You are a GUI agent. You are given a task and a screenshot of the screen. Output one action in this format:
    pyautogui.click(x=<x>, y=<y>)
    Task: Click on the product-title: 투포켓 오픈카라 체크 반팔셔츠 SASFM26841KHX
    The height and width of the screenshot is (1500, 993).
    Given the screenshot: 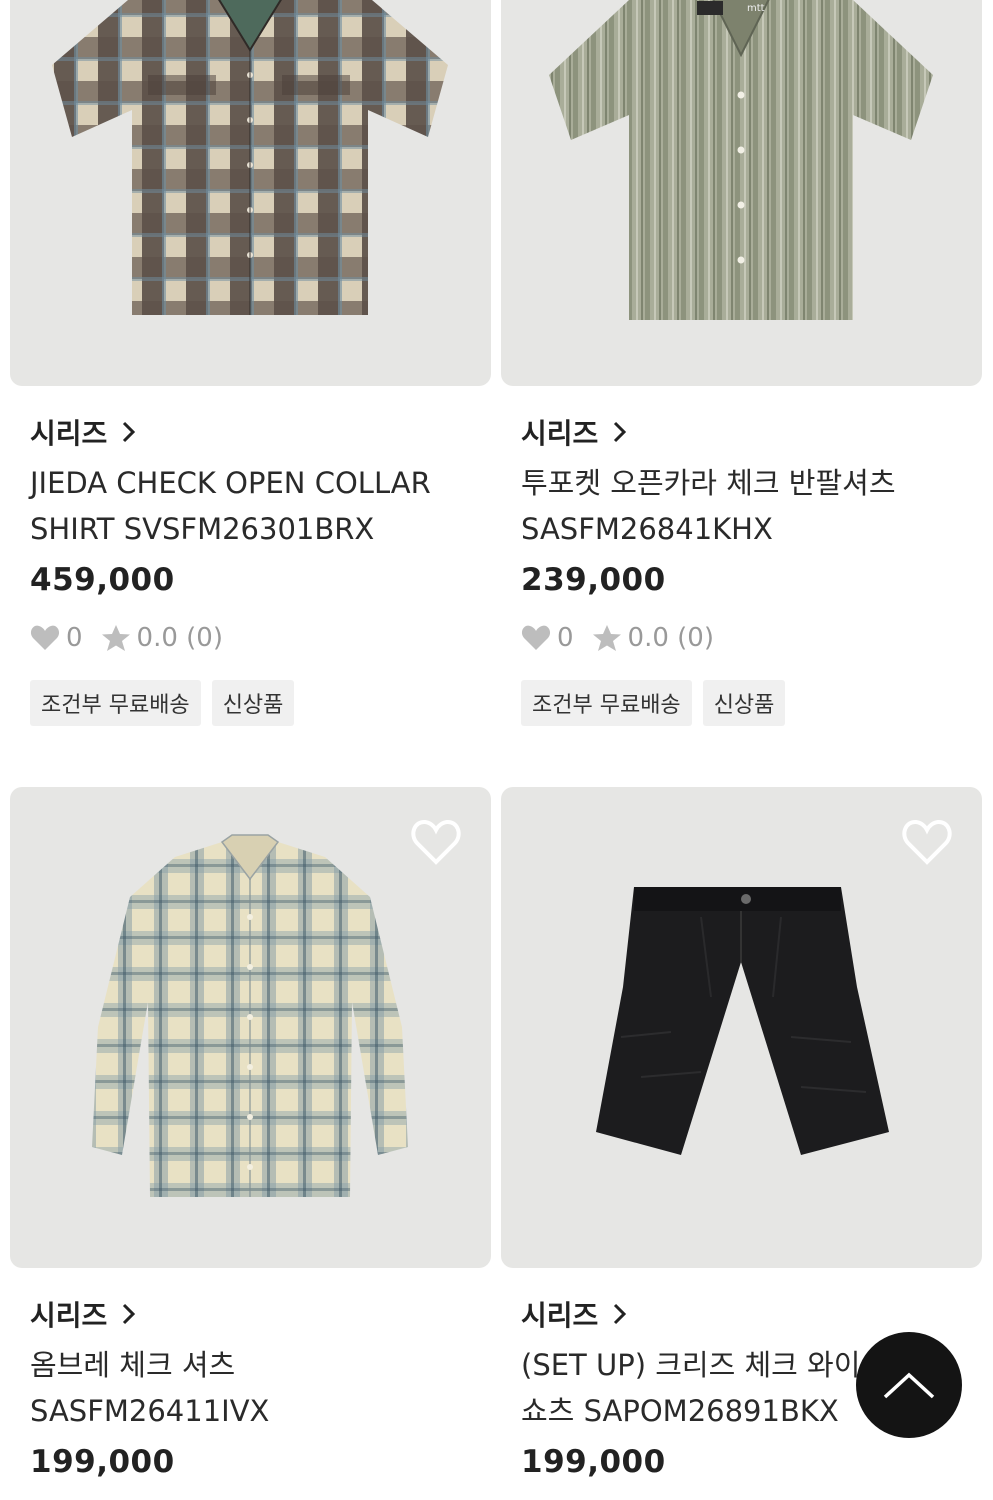 What is the action you would take?
    pyautogui.click(x=741, y=506)
    